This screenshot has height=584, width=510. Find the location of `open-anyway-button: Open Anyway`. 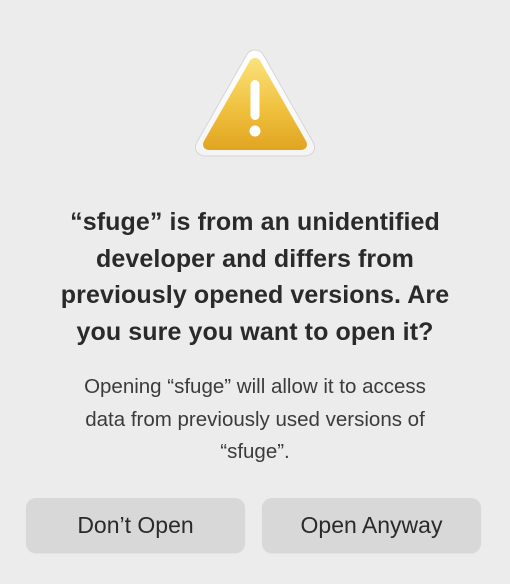

open-anyway-button: Open Anyway is located at coordinates (371, 525).